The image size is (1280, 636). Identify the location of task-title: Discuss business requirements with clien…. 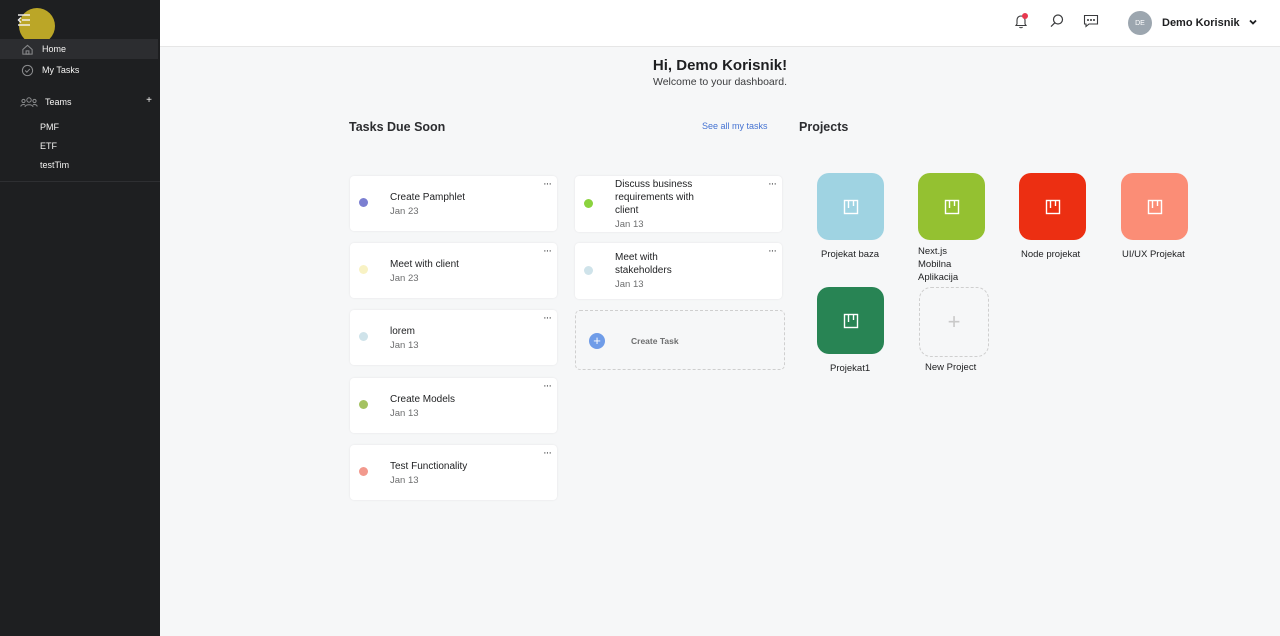
(654, 197).